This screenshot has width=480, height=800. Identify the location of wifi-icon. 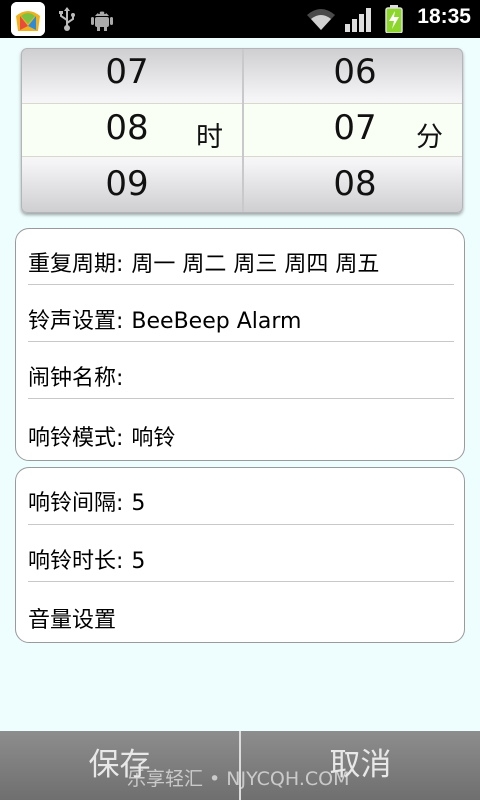
(321, 19).